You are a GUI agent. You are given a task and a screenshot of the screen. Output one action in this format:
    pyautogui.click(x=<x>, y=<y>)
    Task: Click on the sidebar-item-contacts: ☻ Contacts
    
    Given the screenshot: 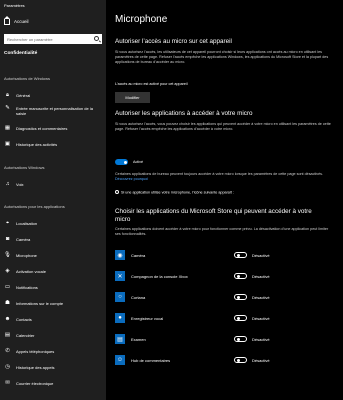 What is the action you would take?
    pyautogui.click(x=53, y=319)
    